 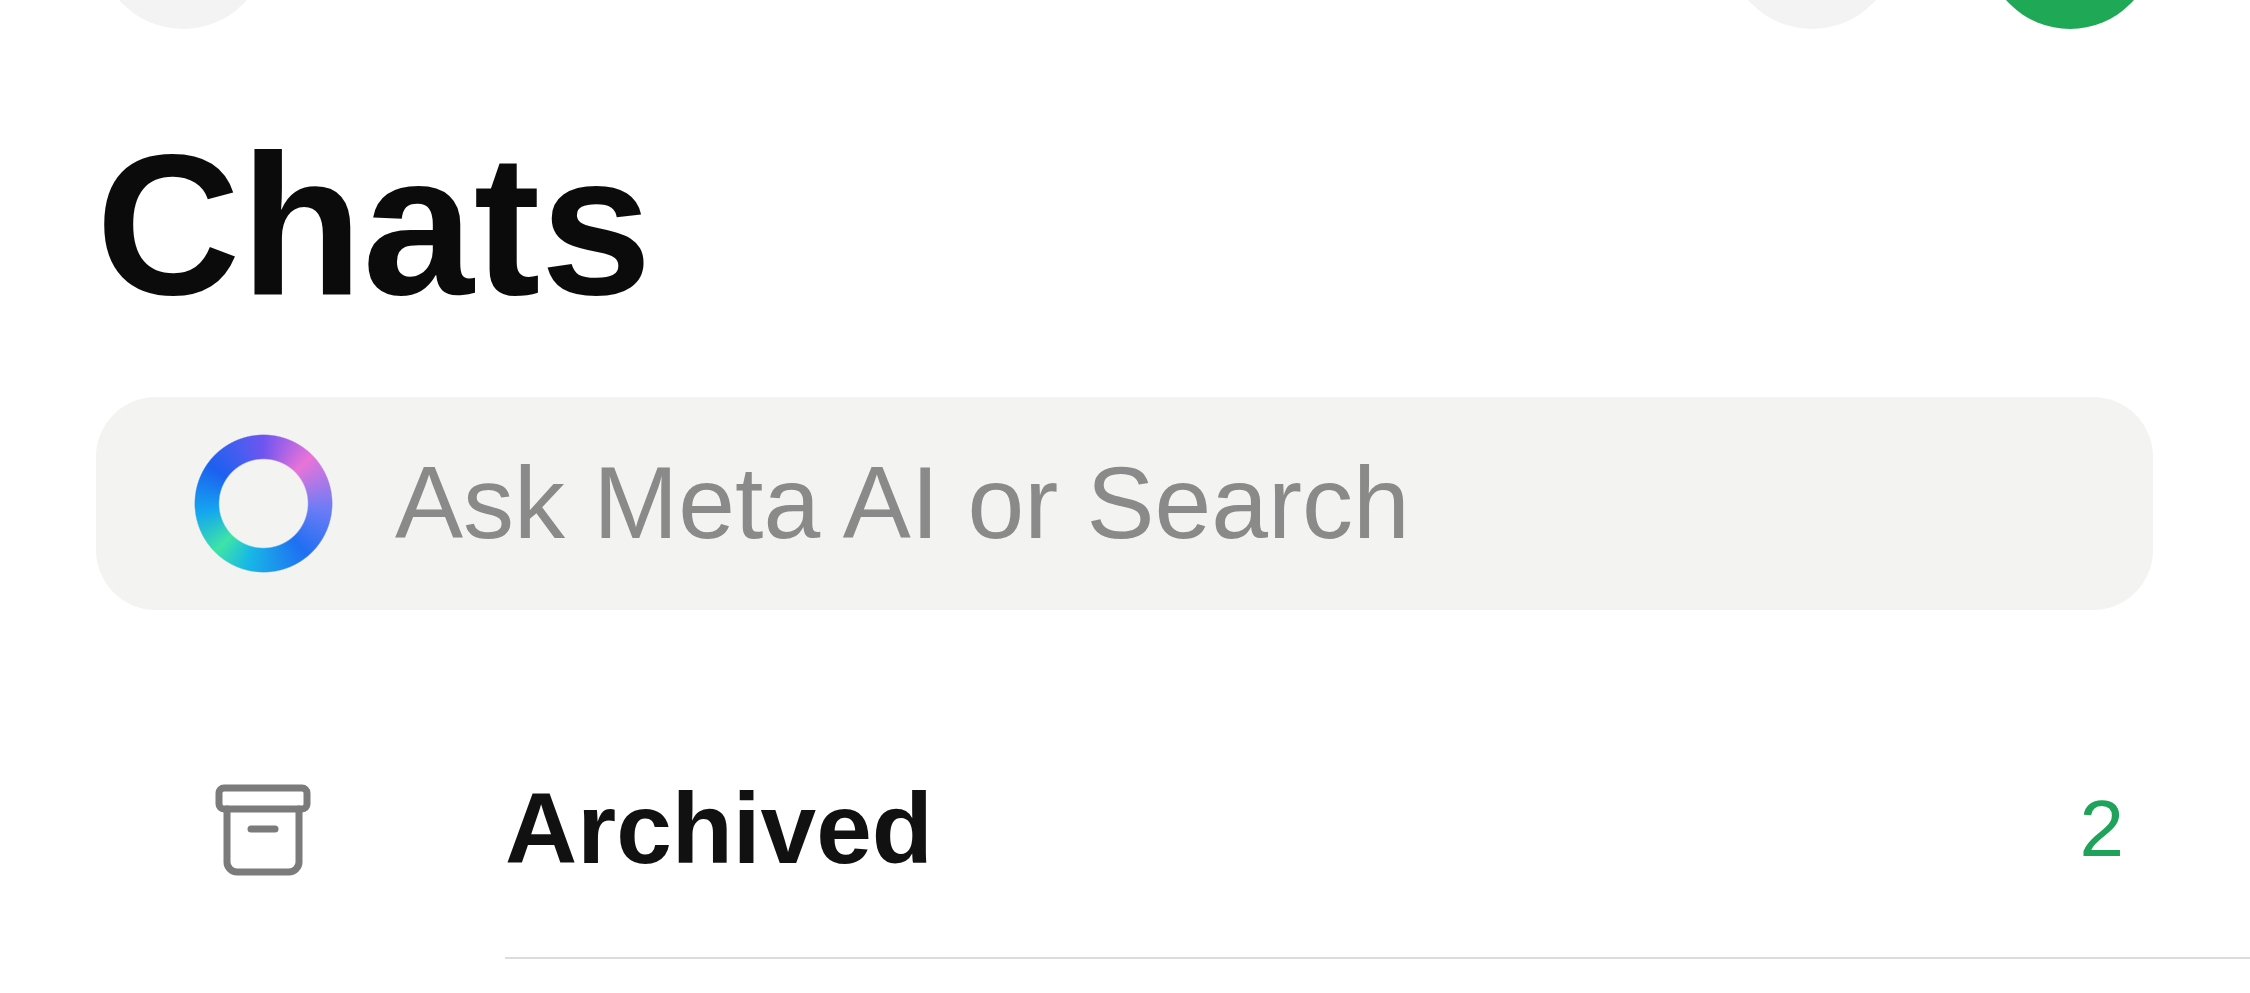 I want to click on search-input: Ask Meta AI or Search, so click(x=1274, y=503).